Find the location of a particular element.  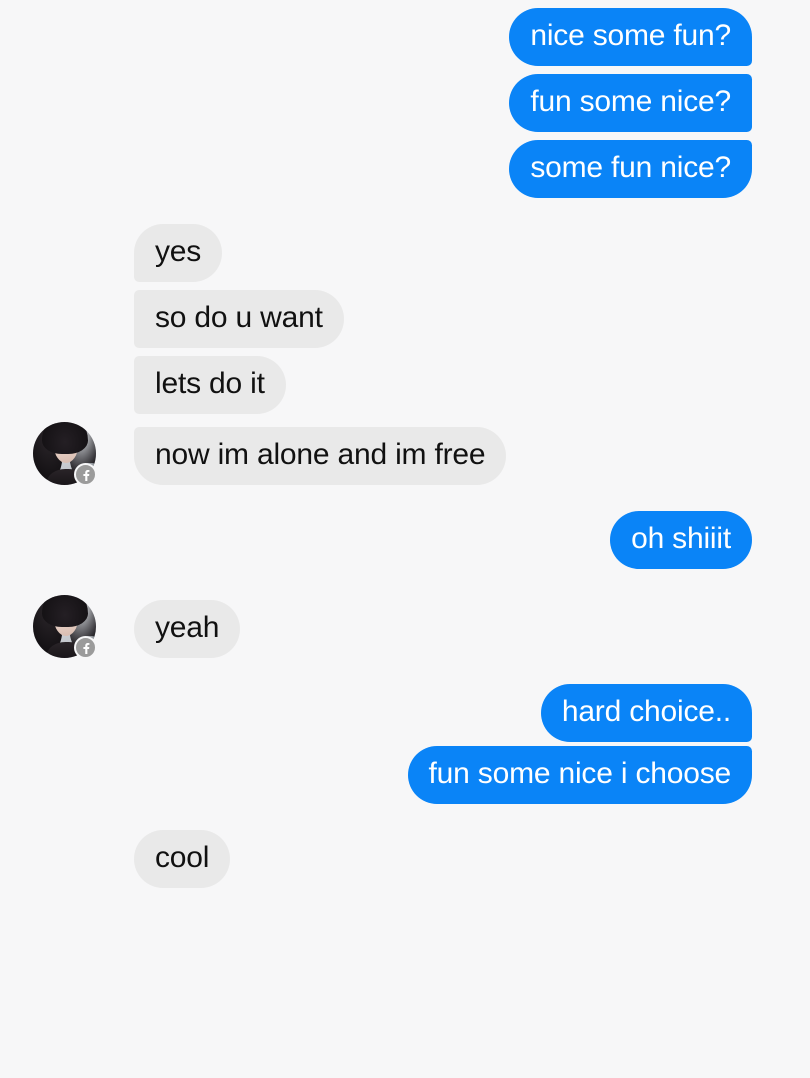

message-bubble-outgoing: oh shiiit is located at coordinates (681, 540).